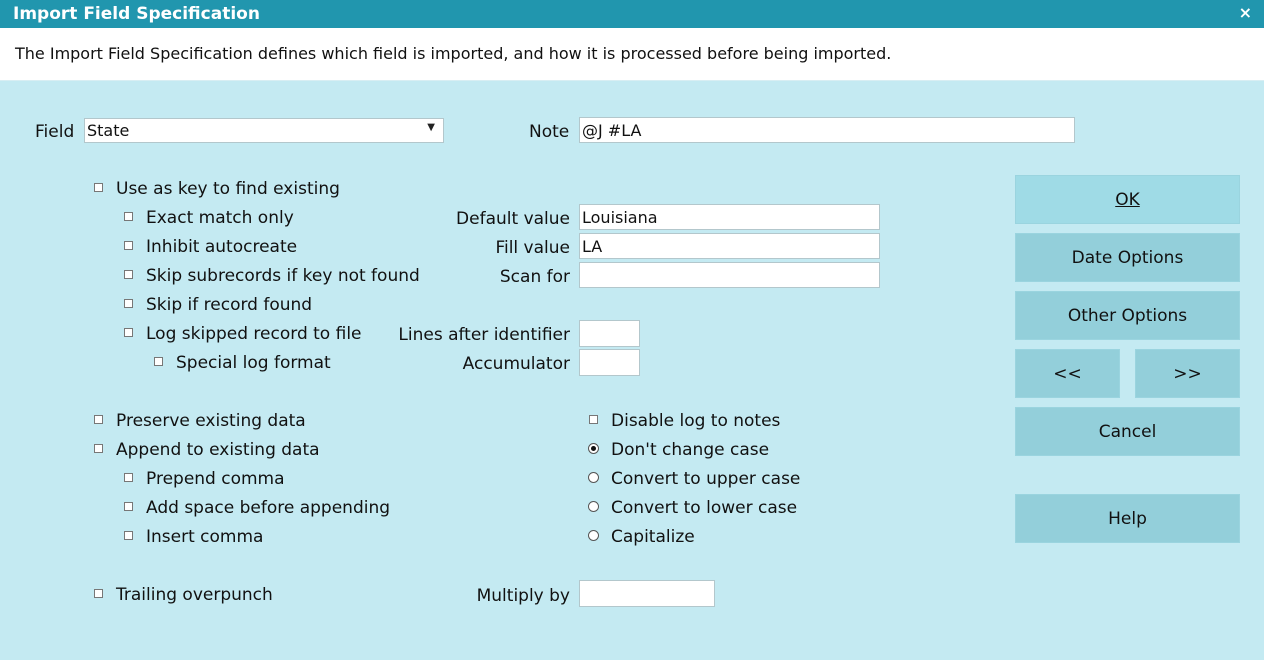 Image resolution: width=1264 pixels, height=660 pixels. I want to click on upper-case-label: Convert to upper case, so click(706, 479).